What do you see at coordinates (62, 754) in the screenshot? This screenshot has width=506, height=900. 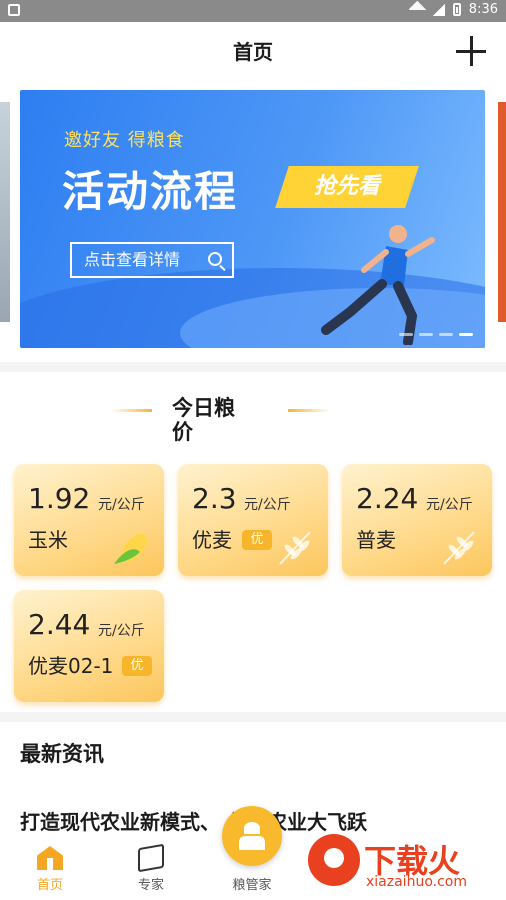 I see `news-section-title: 最新资讯` at bounding box center [62, 754].